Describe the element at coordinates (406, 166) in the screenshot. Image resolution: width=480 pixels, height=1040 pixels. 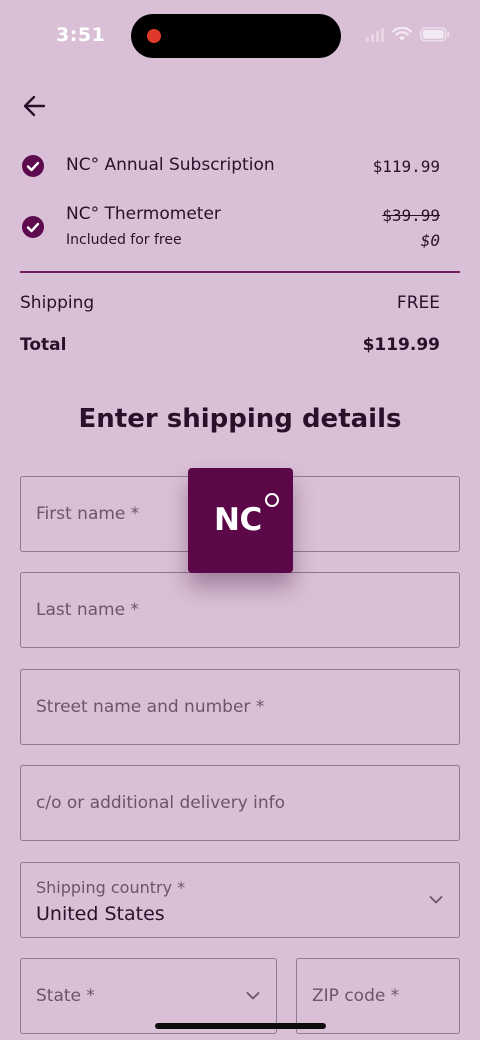
I see `item-price: $119.99` at that location.